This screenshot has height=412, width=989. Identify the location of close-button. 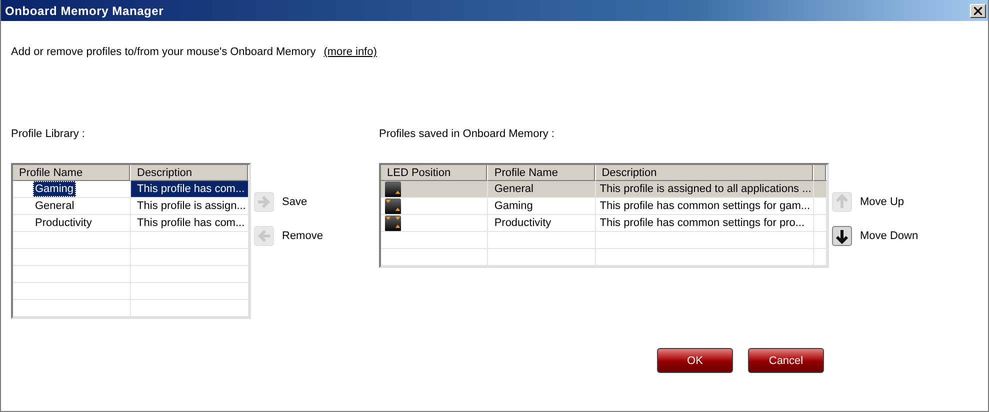
(978, 11).